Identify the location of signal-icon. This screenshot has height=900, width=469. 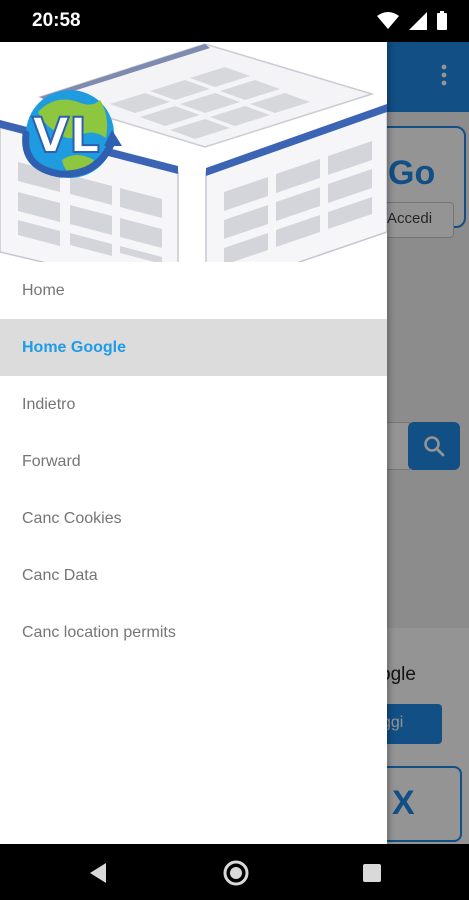
(418, 20).